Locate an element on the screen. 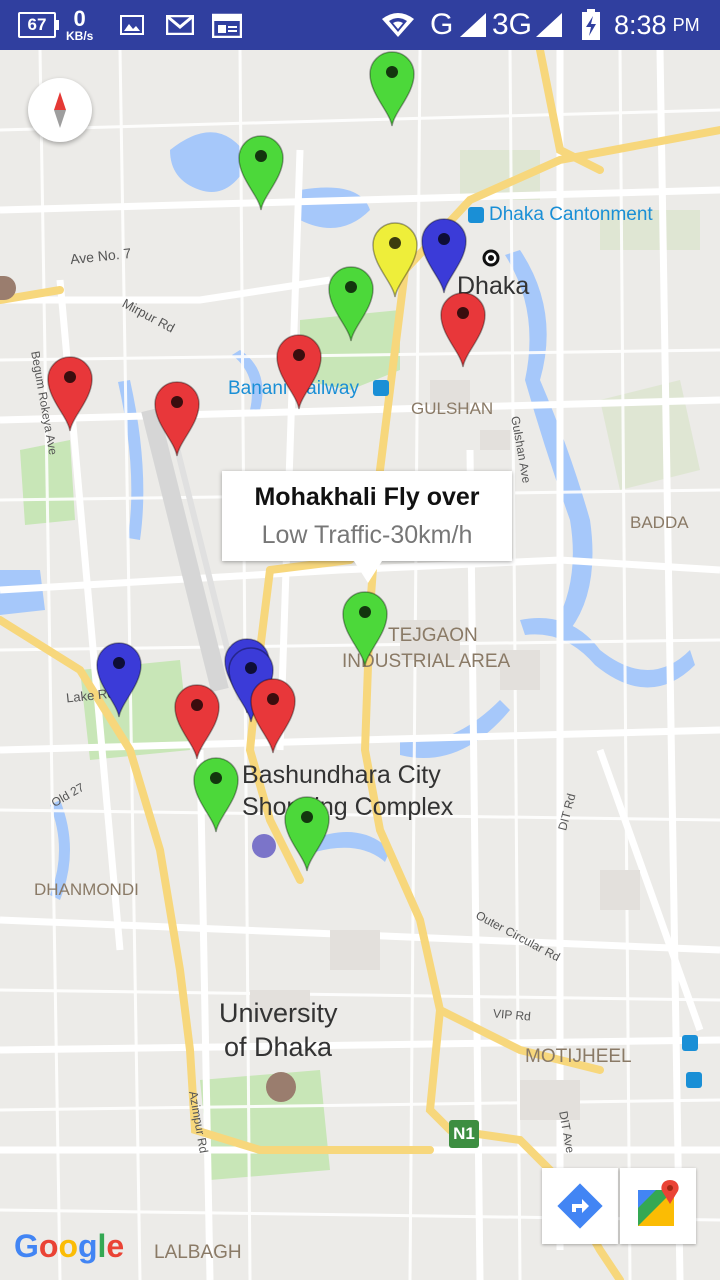  label-dhanmondi: DHANMONDI is located at coordinates (86, 889).